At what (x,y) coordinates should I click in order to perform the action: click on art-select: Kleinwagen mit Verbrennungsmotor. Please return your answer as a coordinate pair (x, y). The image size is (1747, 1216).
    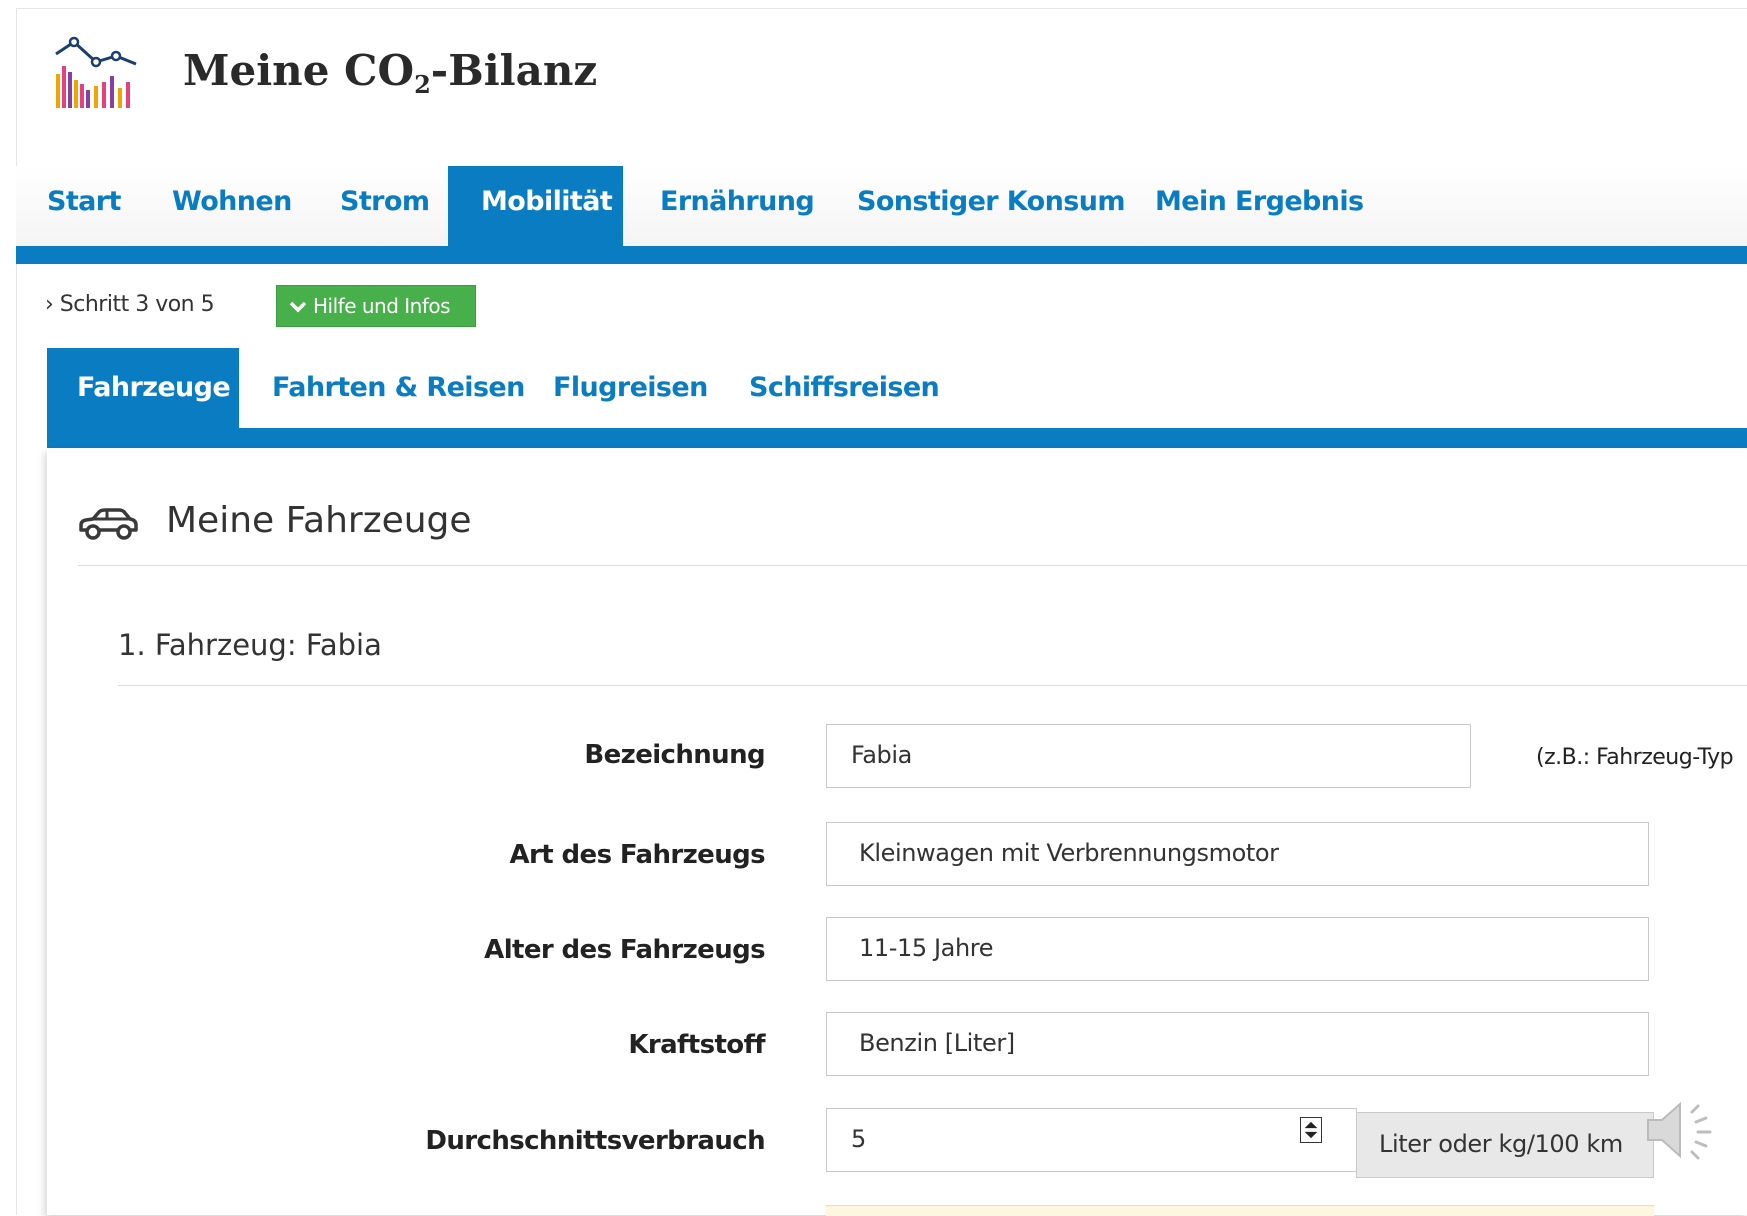
    Looking at the image, I should click on (1237, 854).